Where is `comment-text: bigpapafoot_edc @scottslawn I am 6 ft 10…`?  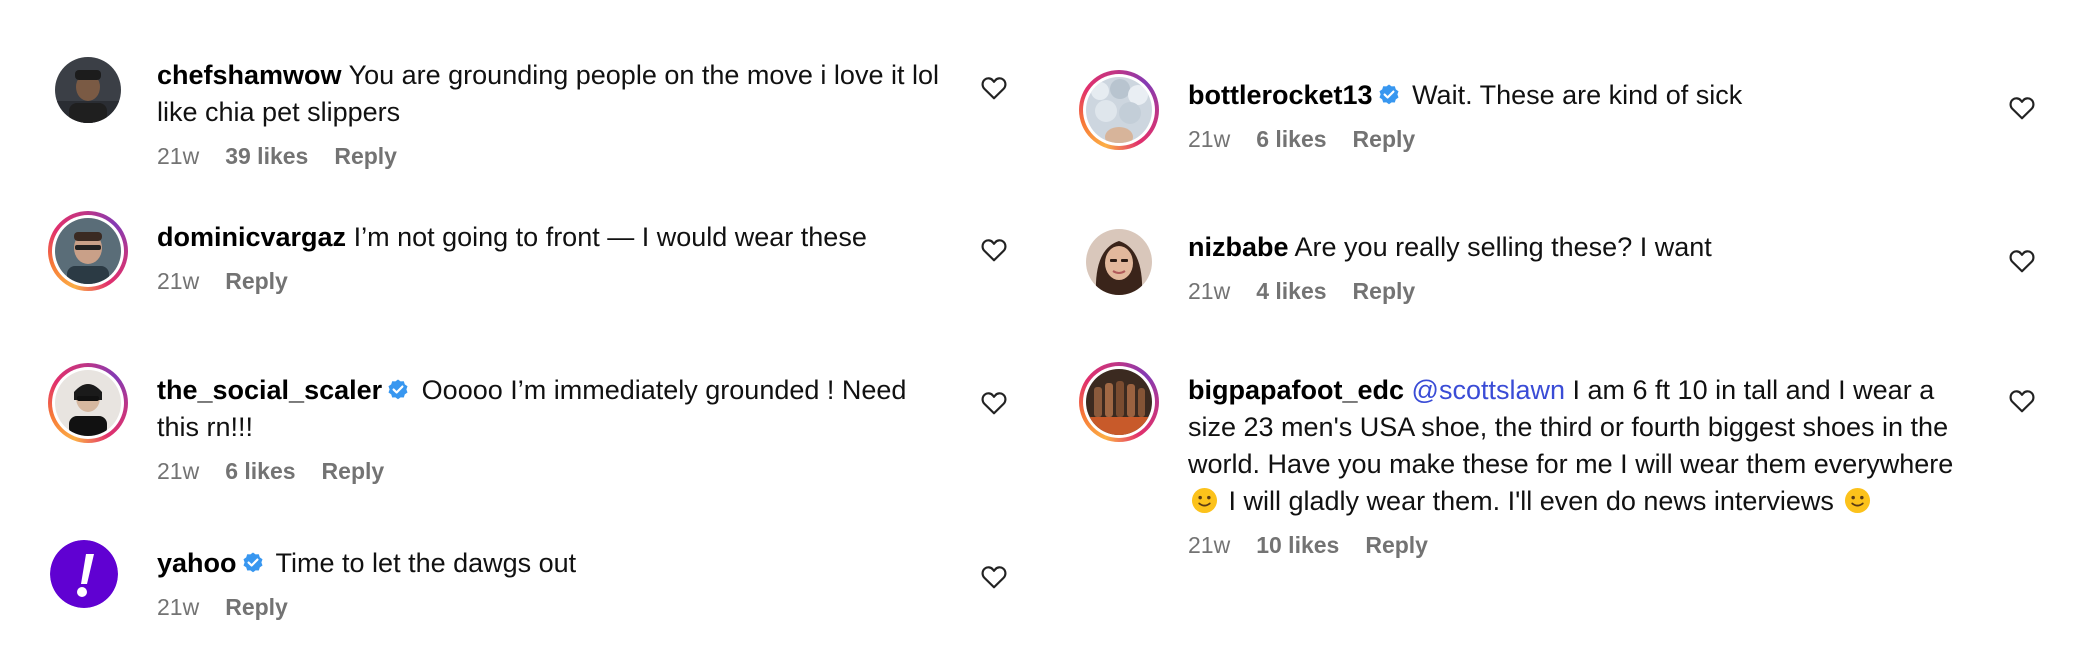 comment-text: bigpapafoot_edc @scottslawn I am 6 ft 10… is located at coordinates (1588, 446).